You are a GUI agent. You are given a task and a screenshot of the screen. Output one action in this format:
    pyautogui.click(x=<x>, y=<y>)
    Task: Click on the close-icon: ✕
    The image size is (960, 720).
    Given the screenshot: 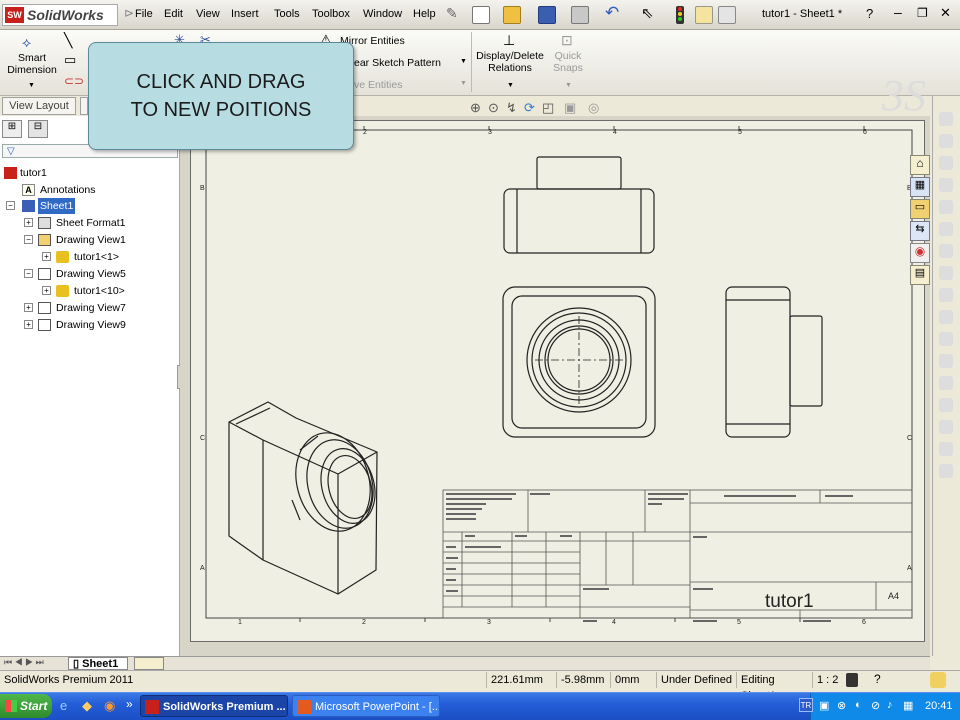 What is the action you would take?
    pyautogui.click(x=945, y=13)
    